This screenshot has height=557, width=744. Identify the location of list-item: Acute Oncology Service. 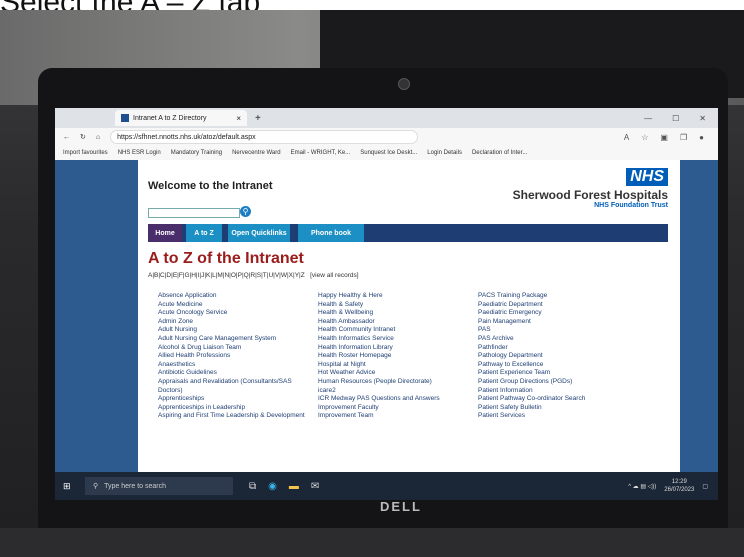
(233, 313).